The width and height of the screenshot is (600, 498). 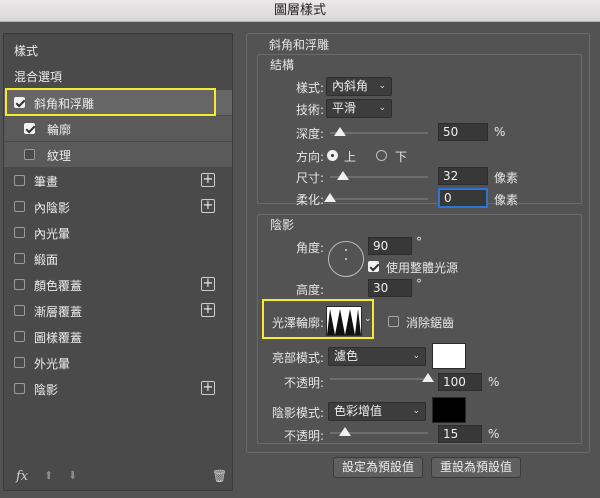 I want to click on inner-glow-checkbox, so click(x=19, y=232).